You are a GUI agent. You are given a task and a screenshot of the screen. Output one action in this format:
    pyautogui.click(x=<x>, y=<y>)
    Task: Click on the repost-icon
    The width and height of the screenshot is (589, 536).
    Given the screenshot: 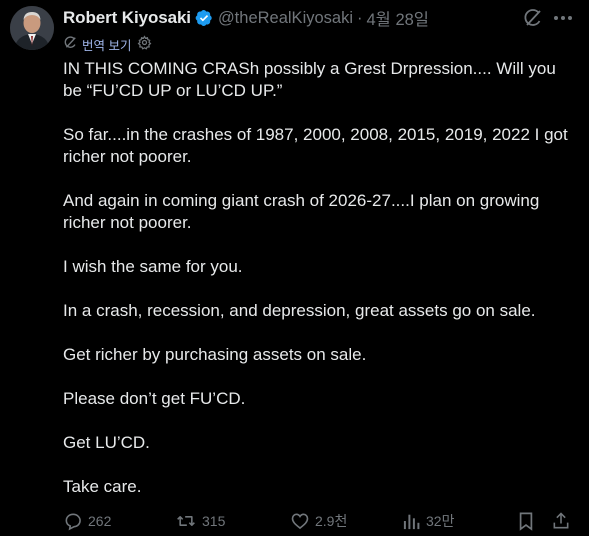 What is the action you would take?
    pyautogui.click(x=186, y=521)
    